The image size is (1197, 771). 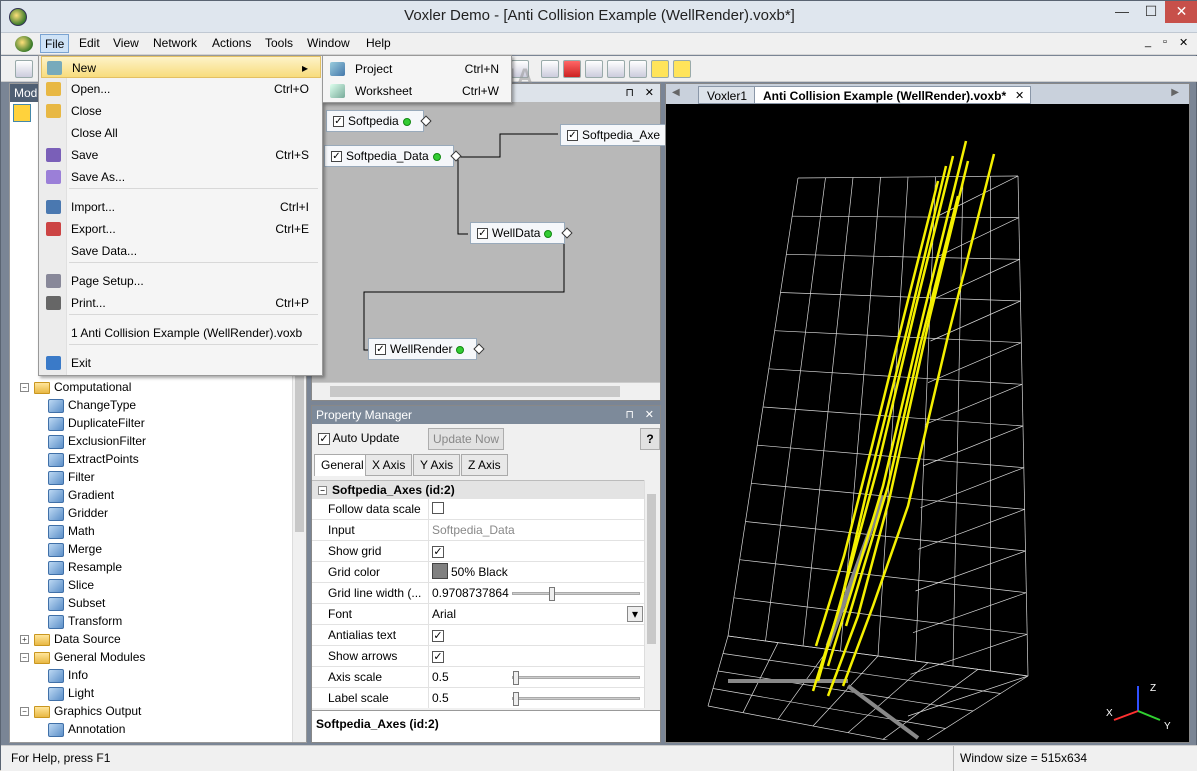 I want to click on menu-tools: Tools, so click(x=279, y=44).